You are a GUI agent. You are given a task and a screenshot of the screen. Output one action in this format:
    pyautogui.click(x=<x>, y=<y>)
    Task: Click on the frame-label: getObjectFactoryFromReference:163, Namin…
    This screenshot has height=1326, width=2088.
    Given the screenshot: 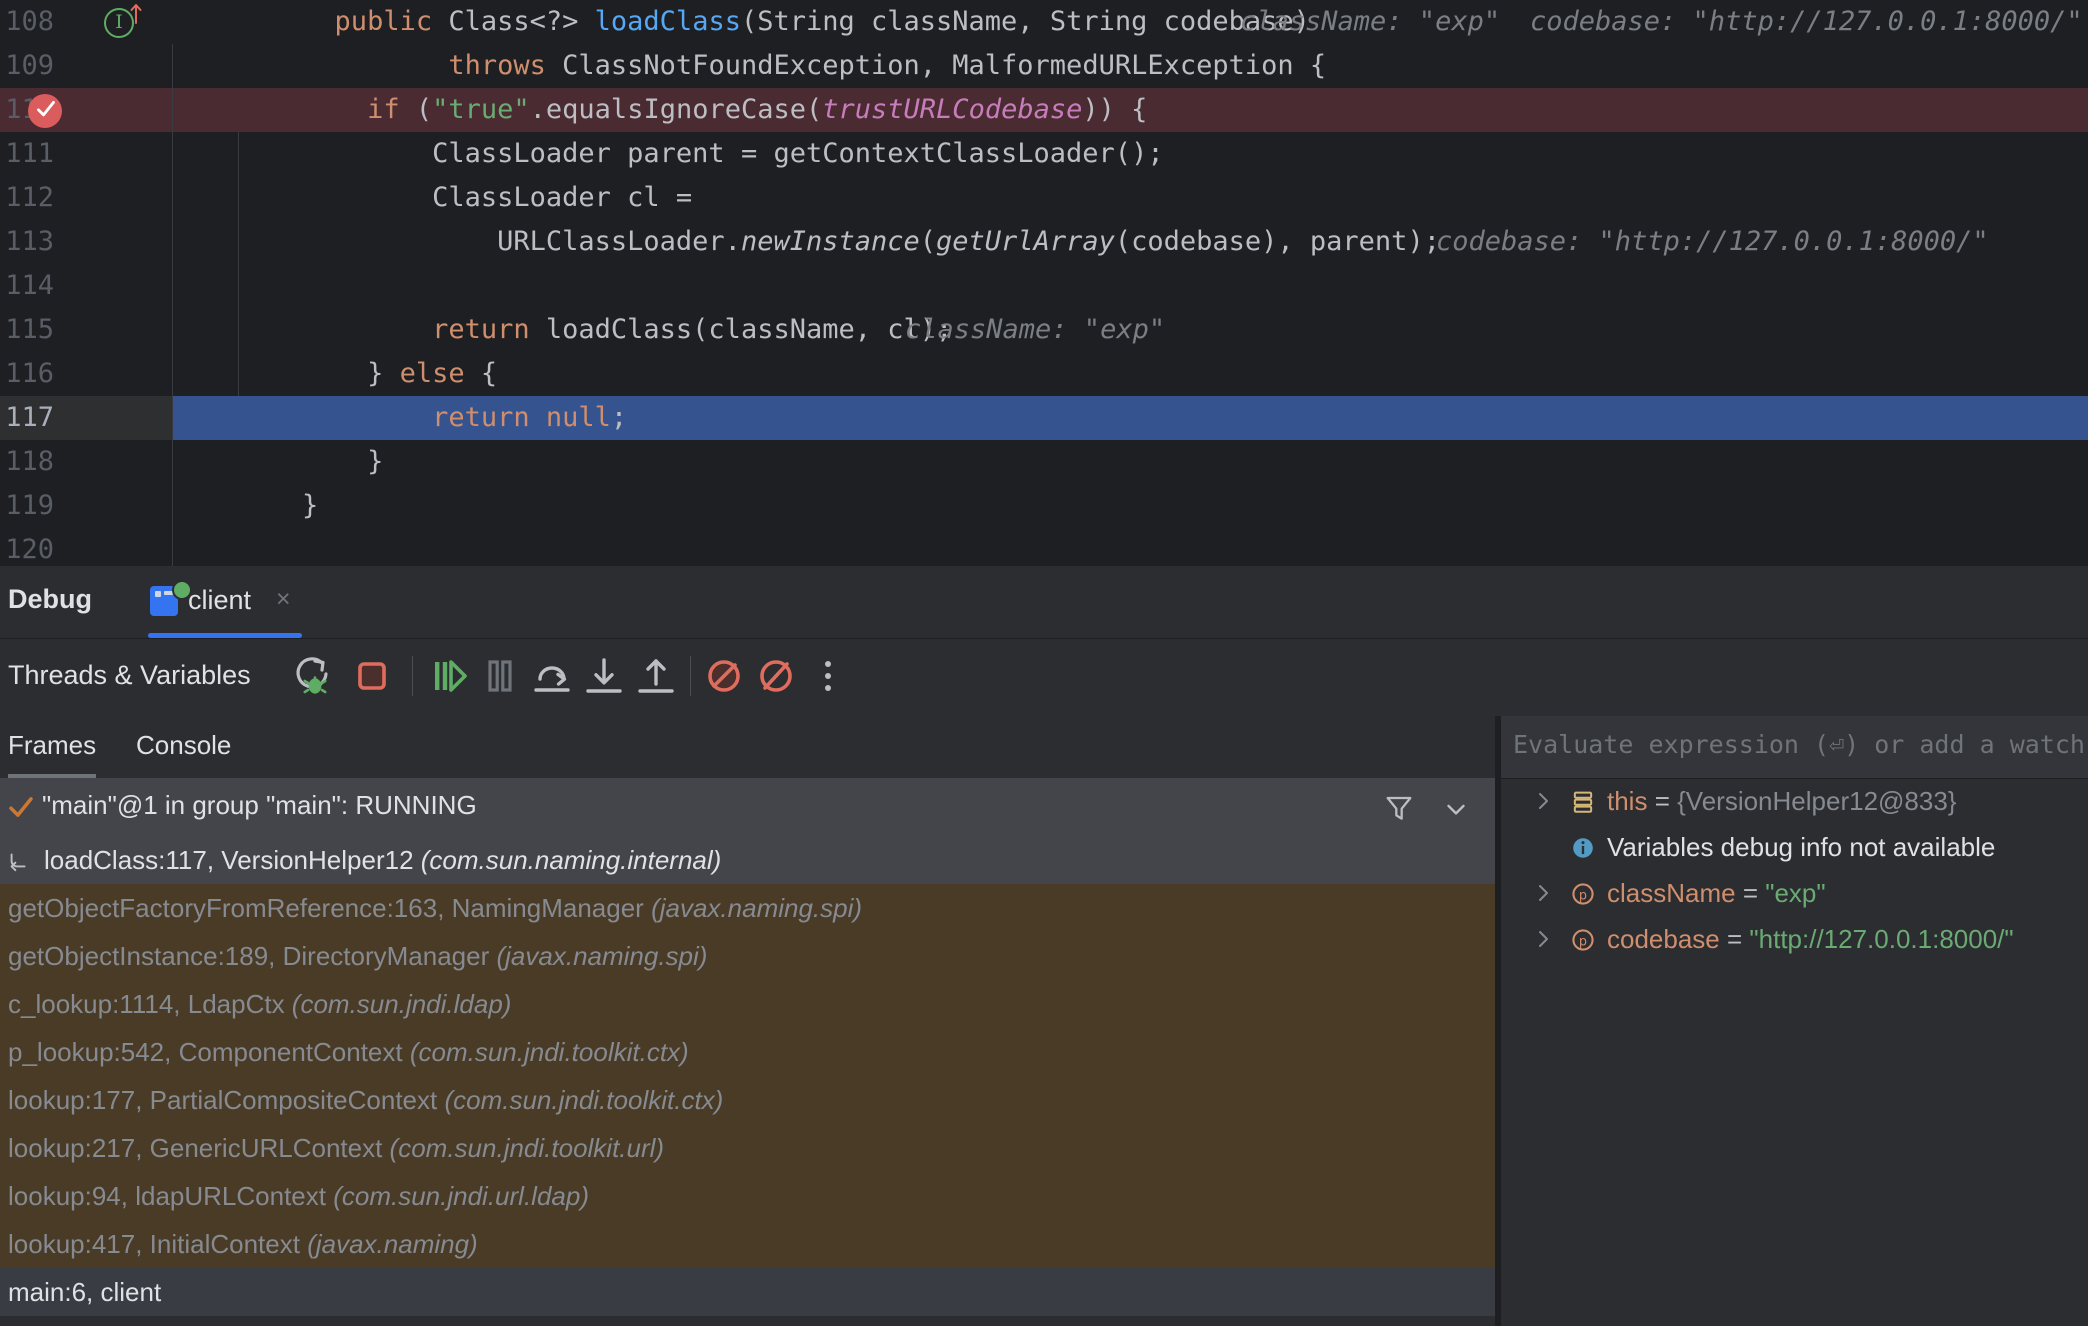 What is the action you would take?
    pyautogui.click(x=330, y=908)
    